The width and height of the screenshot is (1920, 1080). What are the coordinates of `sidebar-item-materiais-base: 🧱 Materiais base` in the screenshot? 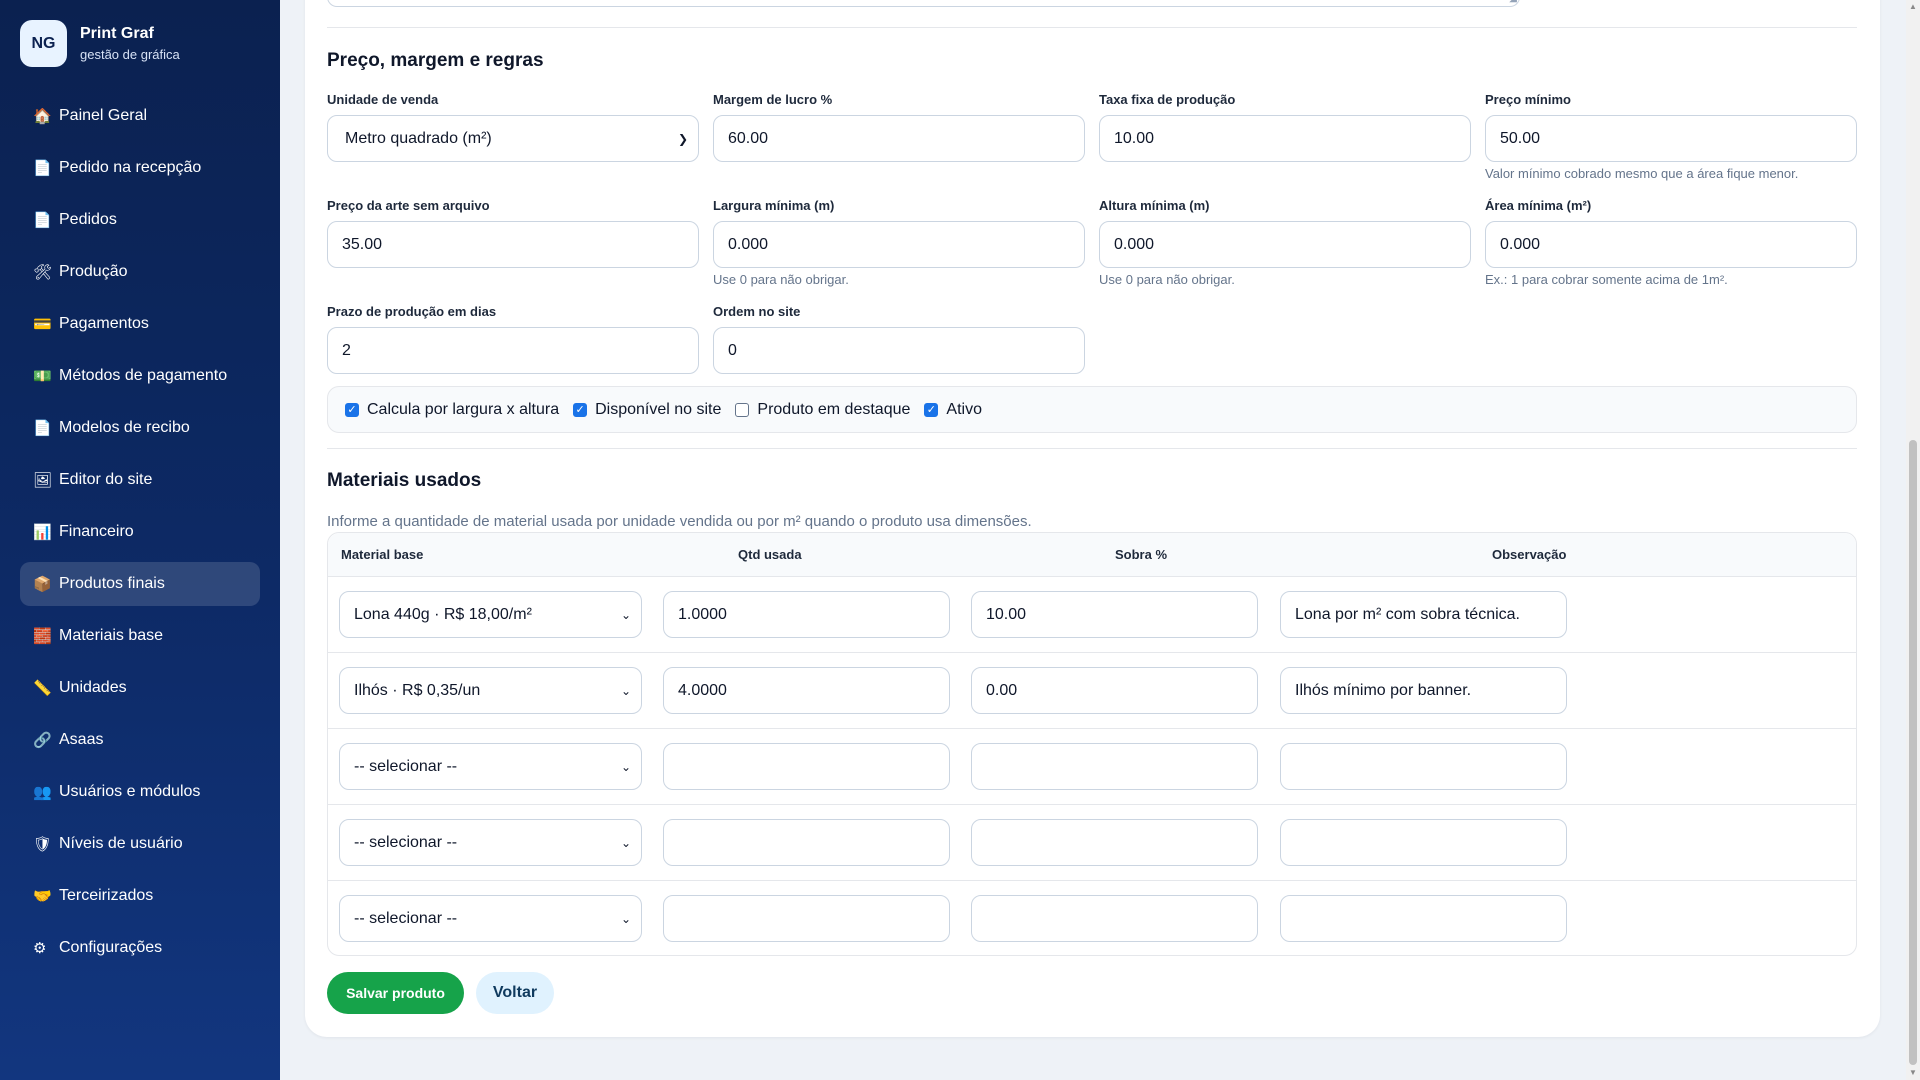 It's located at (140, 636).